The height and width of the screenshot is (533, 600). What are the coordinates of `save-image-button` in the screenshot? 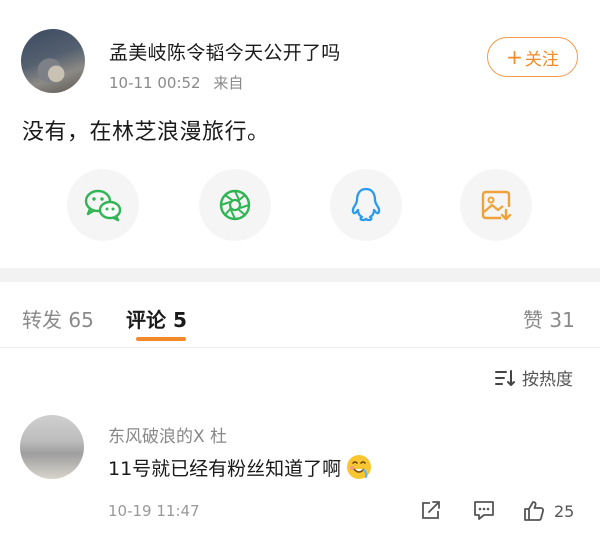 It's located at (496, 205).